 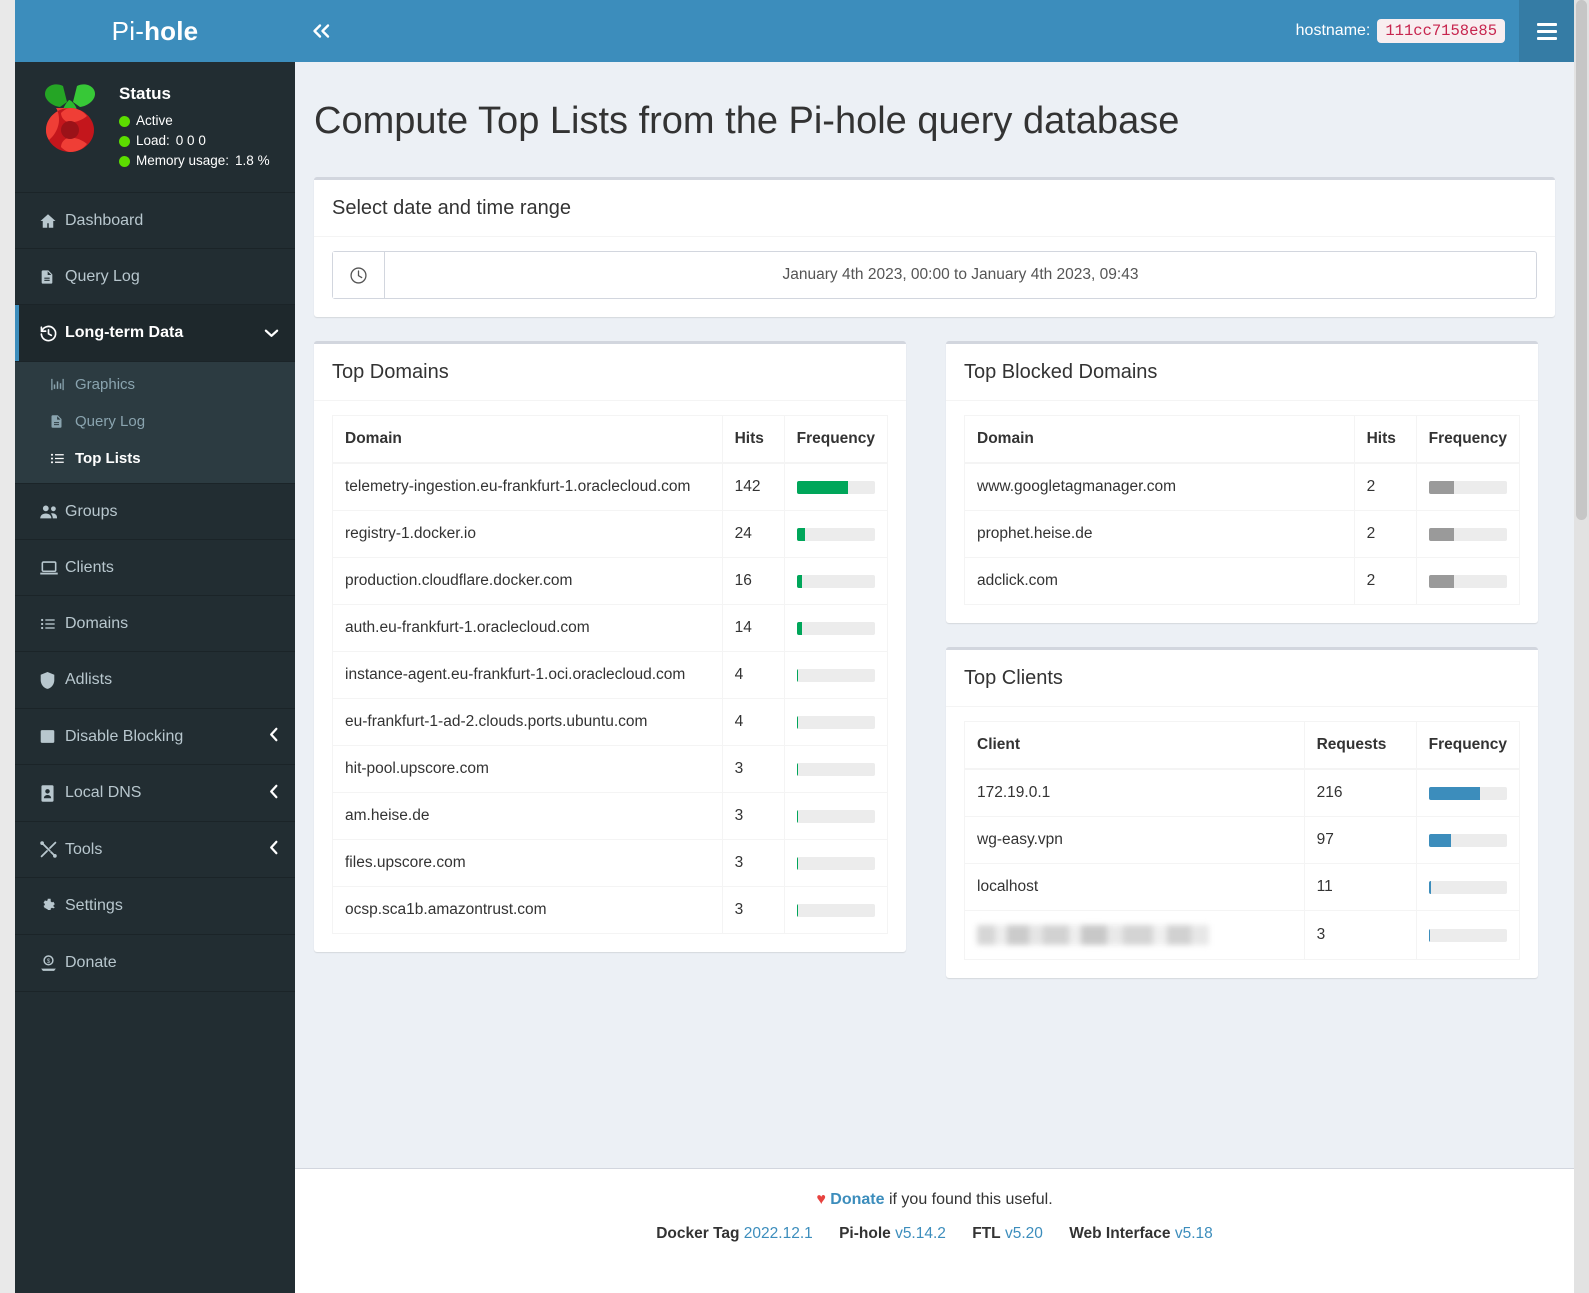 I want to click on table-row: hit-pool.upscore.com 3, so click(x=610, y=769).